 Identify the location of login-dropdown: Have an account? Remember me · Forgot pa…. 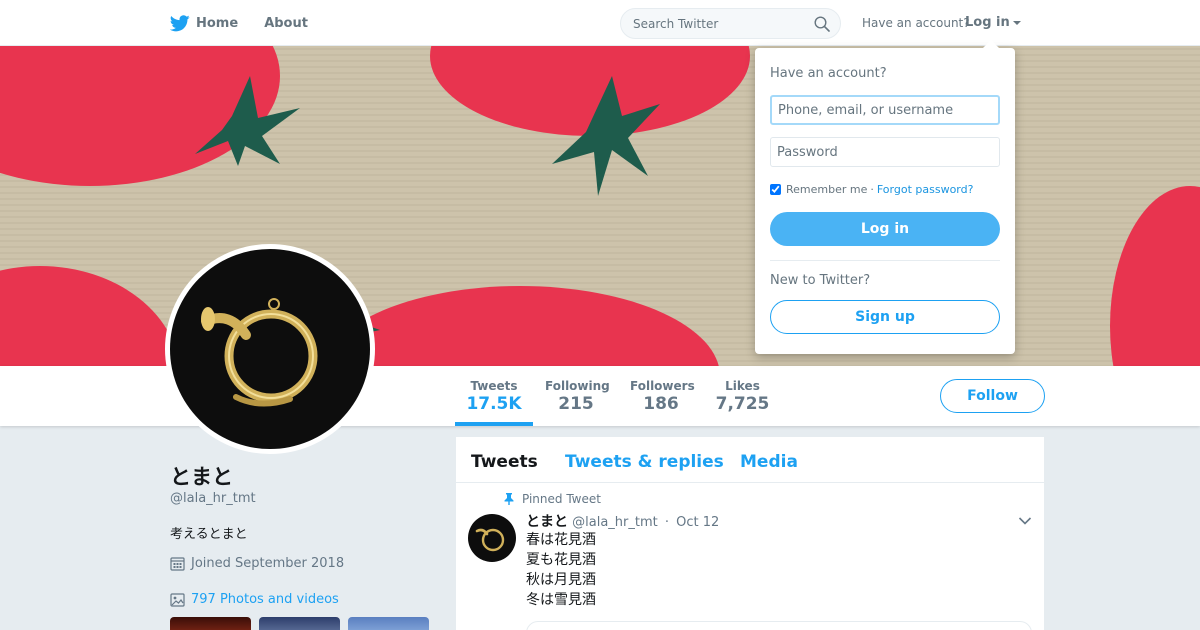
(885, 197).